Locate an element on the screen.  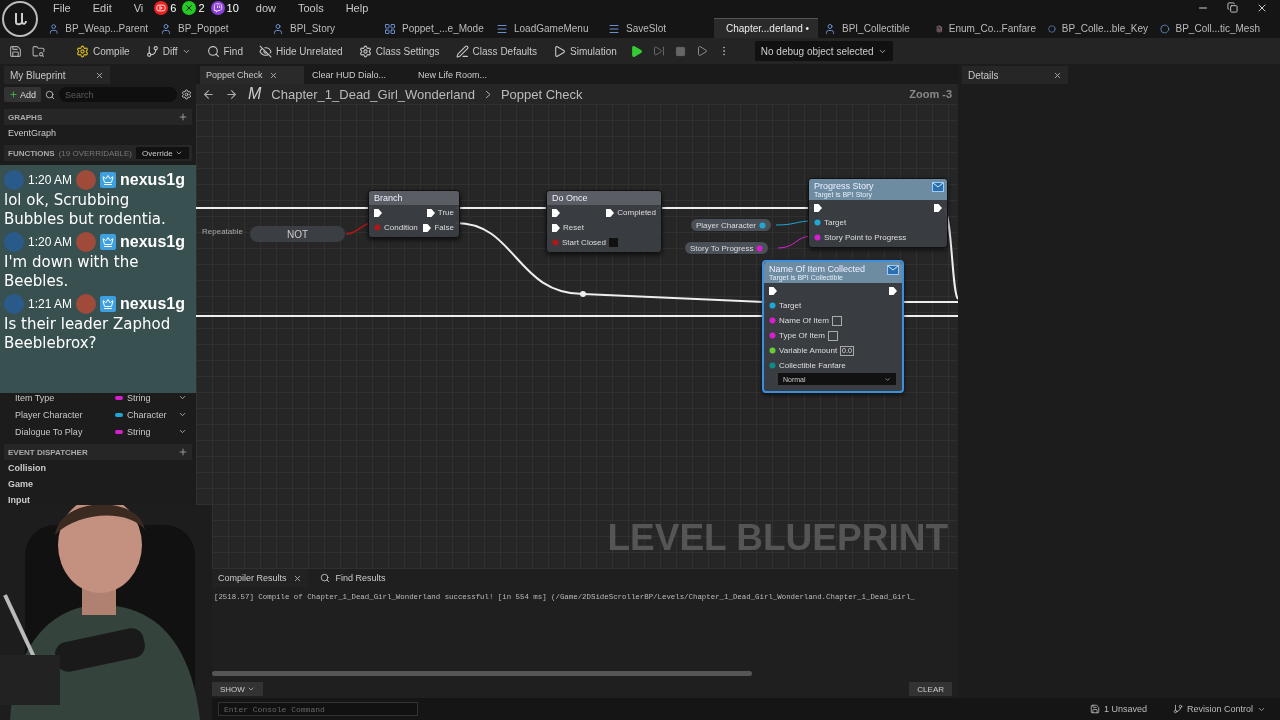
document-tab: BP_Poppet is located at coordinates (210, 28).